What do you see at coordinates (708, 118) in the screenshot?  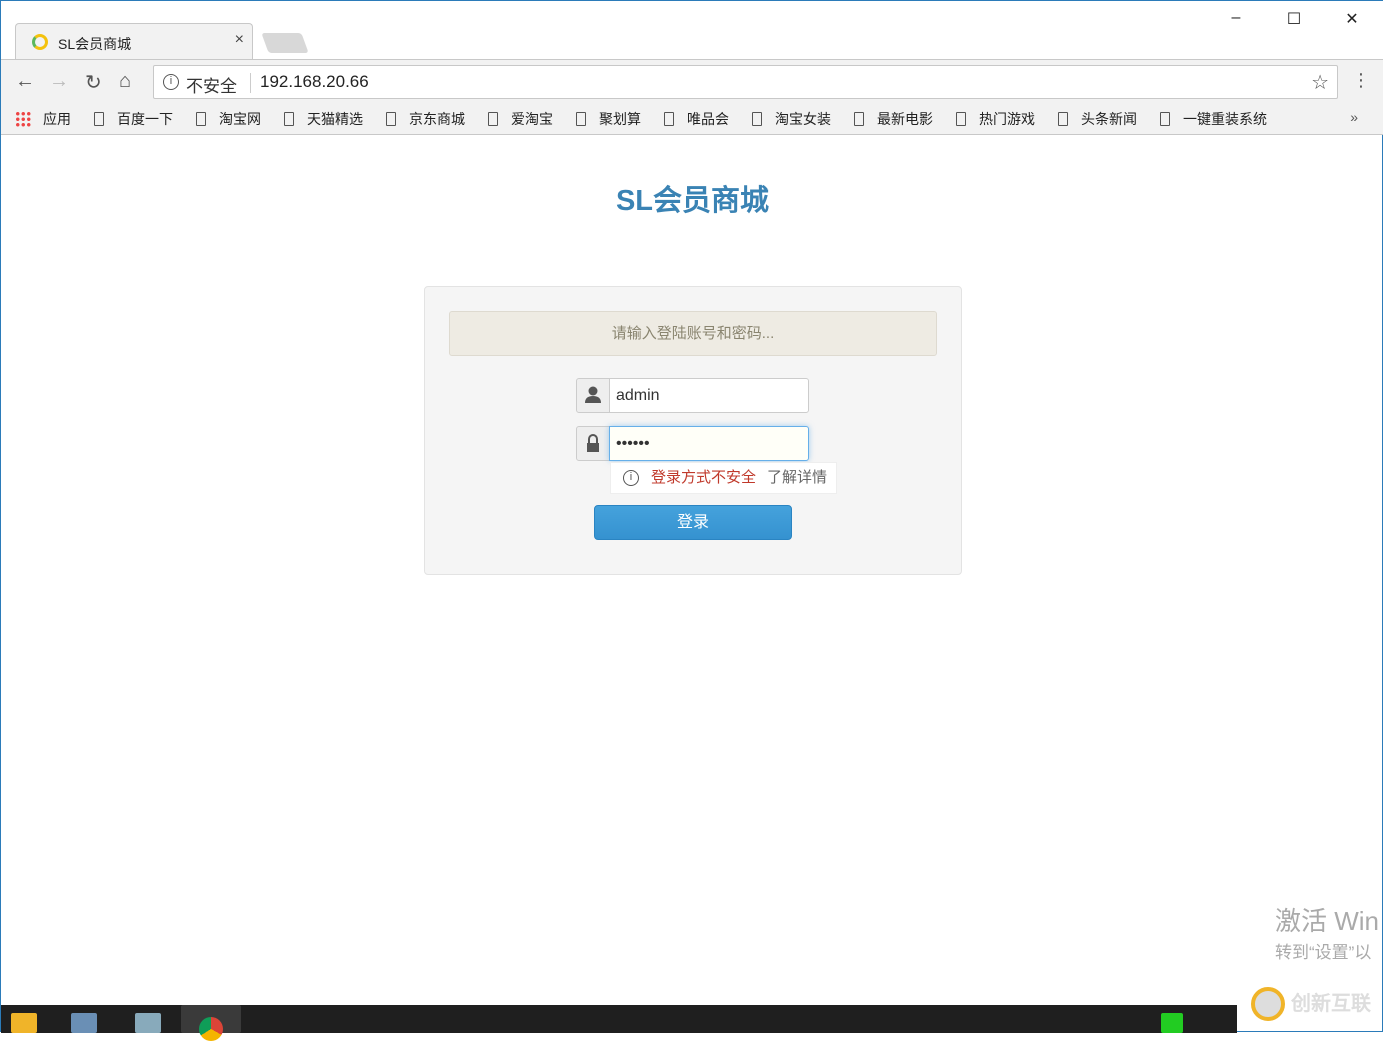 I see `bookmark-label: 唯品会` at bounding box center [708, 118].